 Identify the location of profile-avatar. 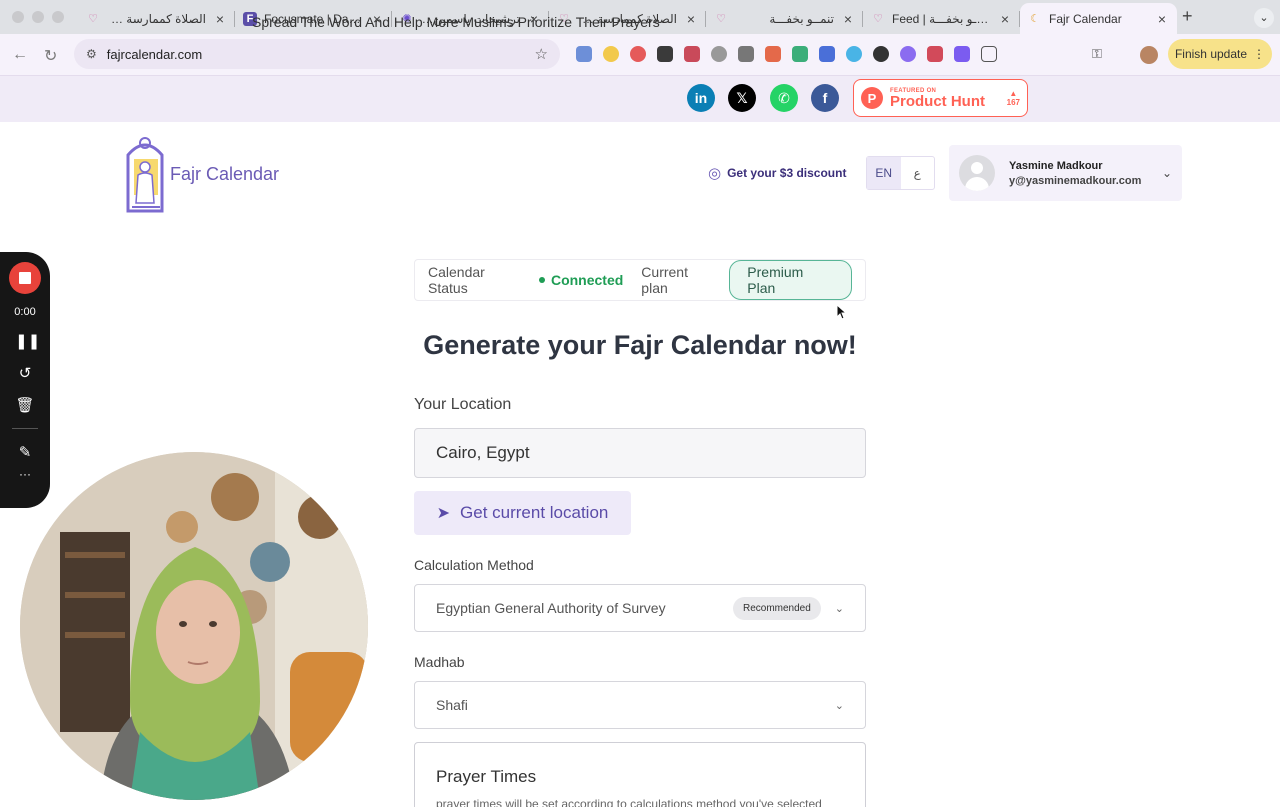
(1149, 55).